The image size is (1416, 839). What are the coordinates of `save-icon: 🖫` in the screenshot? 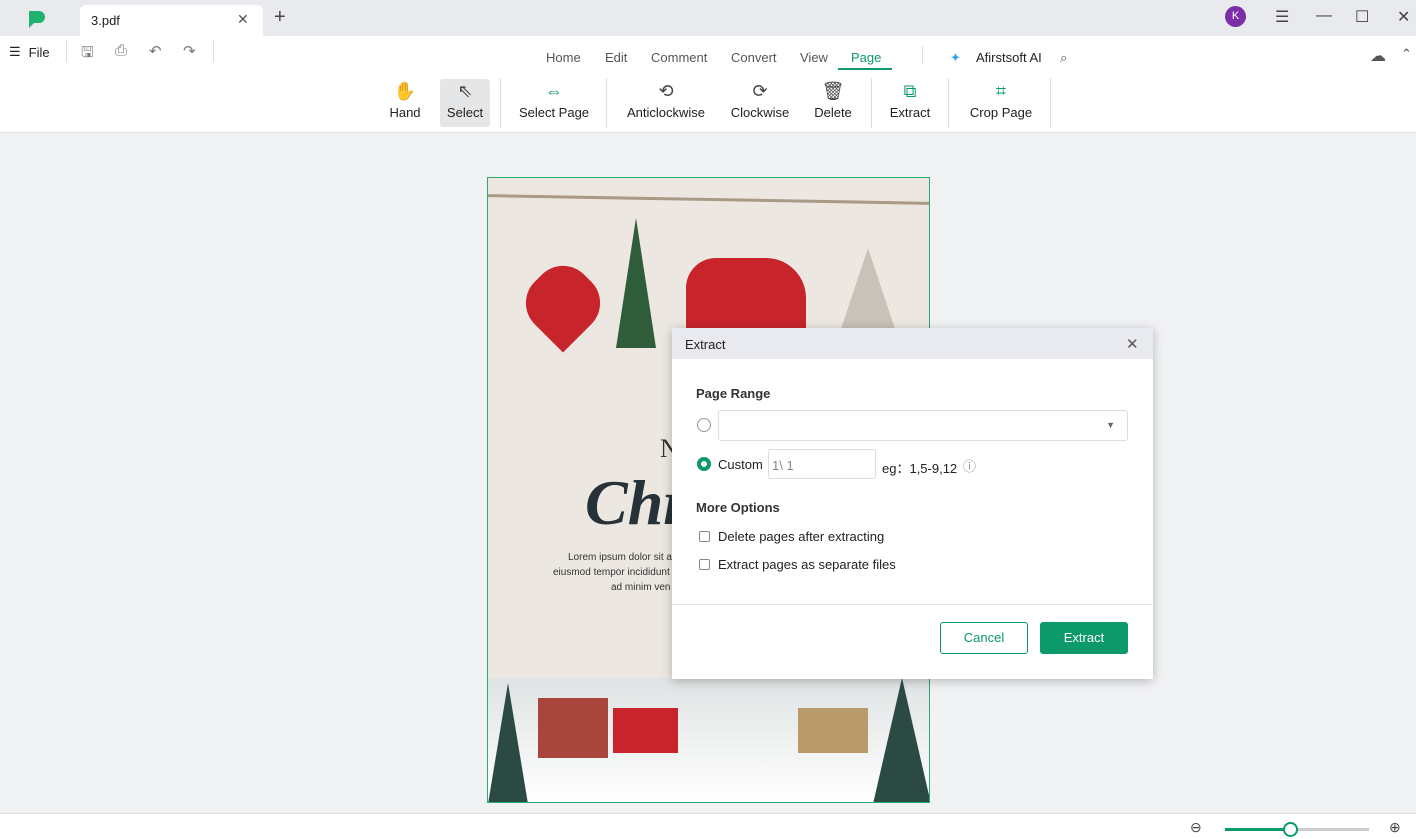 It's located at (87, 54).